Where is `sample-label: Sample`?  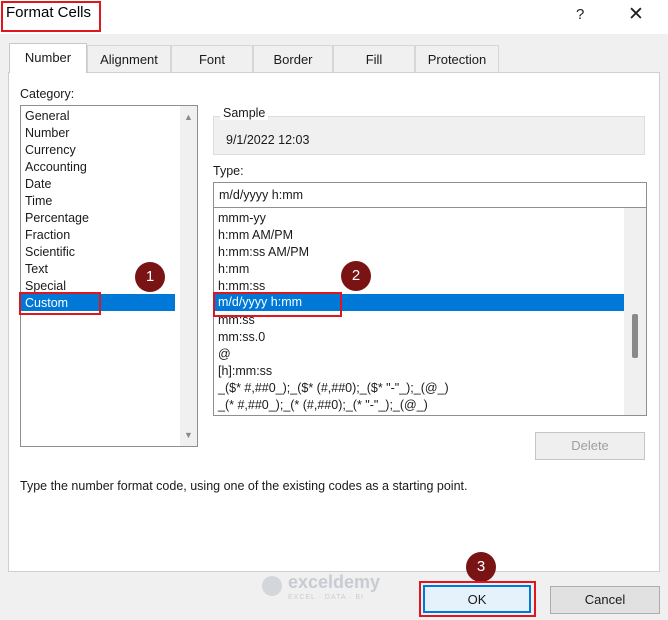 sample-label: Sample is located at coordinates (244, 113).